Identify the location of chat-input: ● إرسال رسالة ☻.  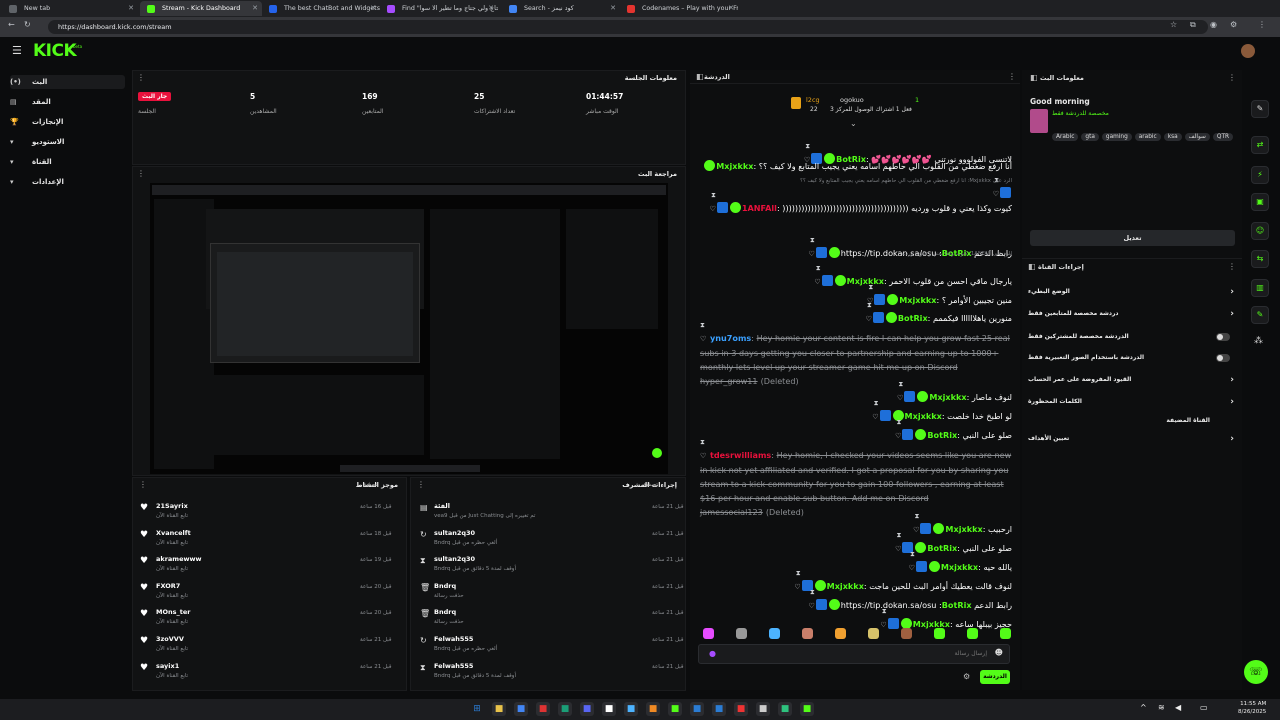
(854, 654).